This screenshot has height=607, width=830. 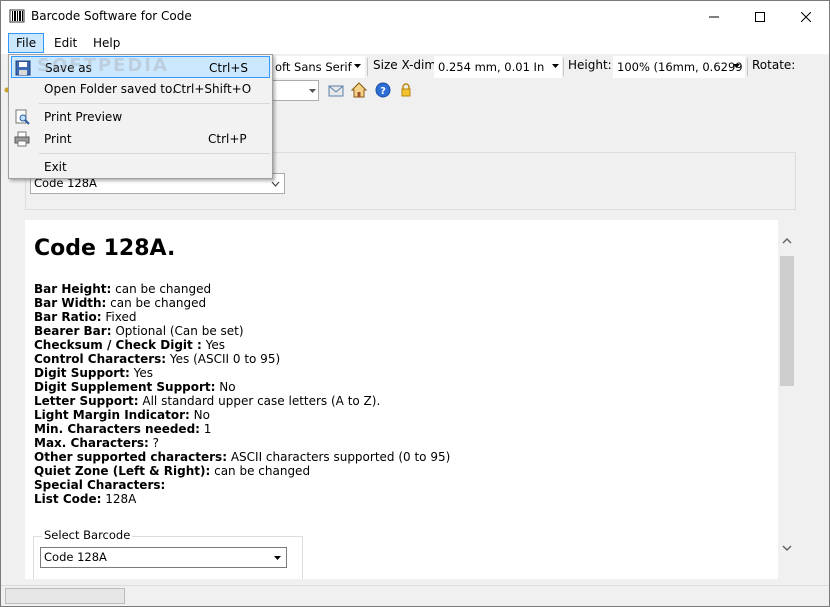 I want to click on property-name: Min. Characters needed:, so click(x=117, y=429).